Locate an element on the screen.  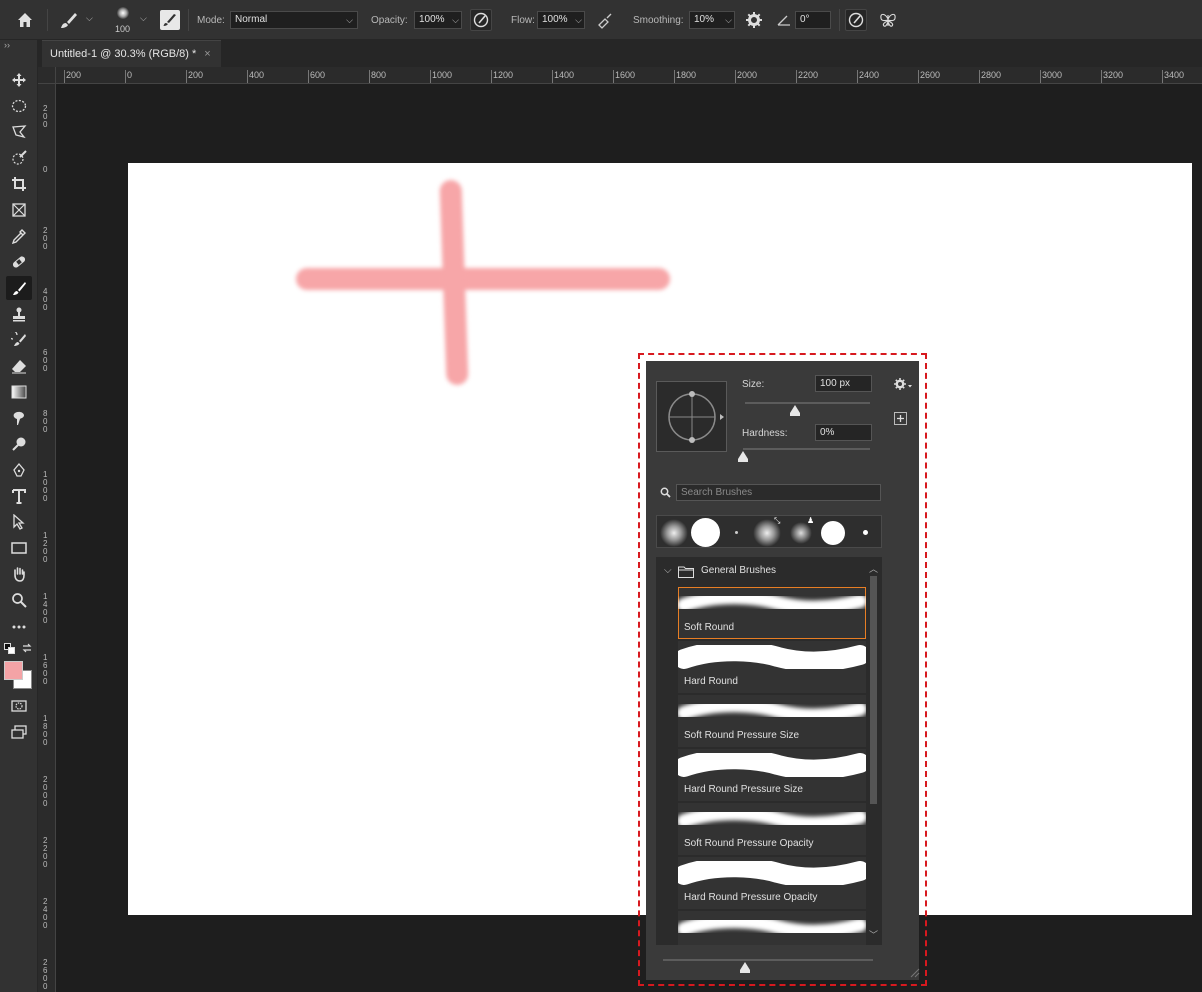
brush-preset-item: Hard Round Pressure Opacity is located at coordinates (772, 883).